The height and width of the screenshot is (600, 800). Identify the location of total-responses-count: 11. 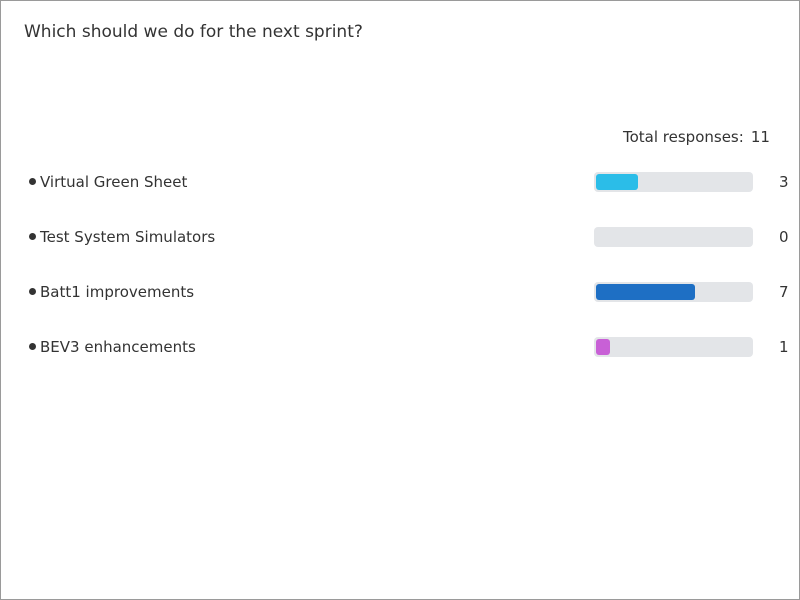
(760, 137).